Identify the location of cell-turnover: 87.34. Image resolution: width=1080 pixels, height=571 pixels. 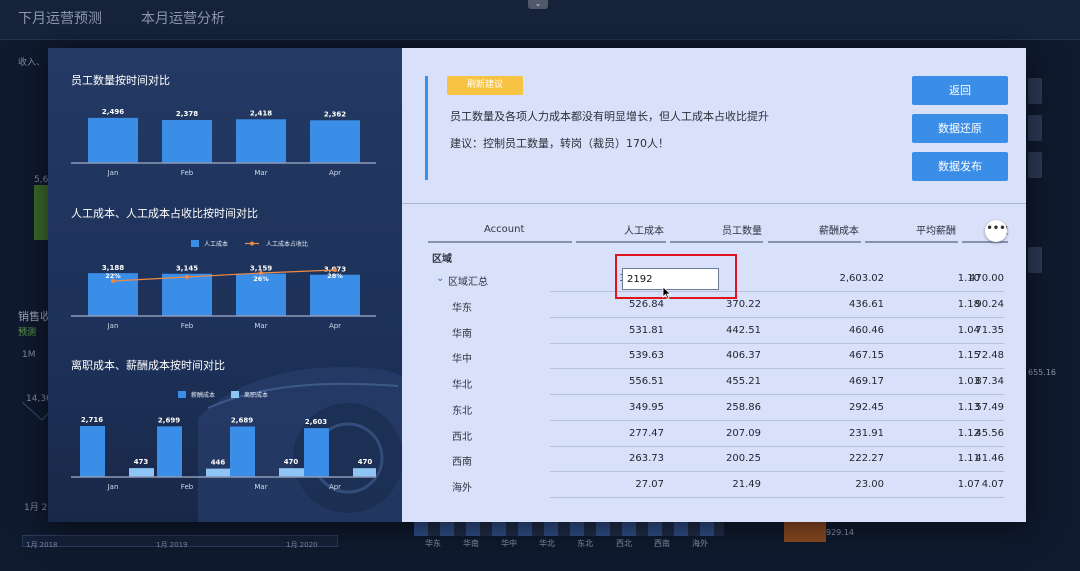
(946, 381).